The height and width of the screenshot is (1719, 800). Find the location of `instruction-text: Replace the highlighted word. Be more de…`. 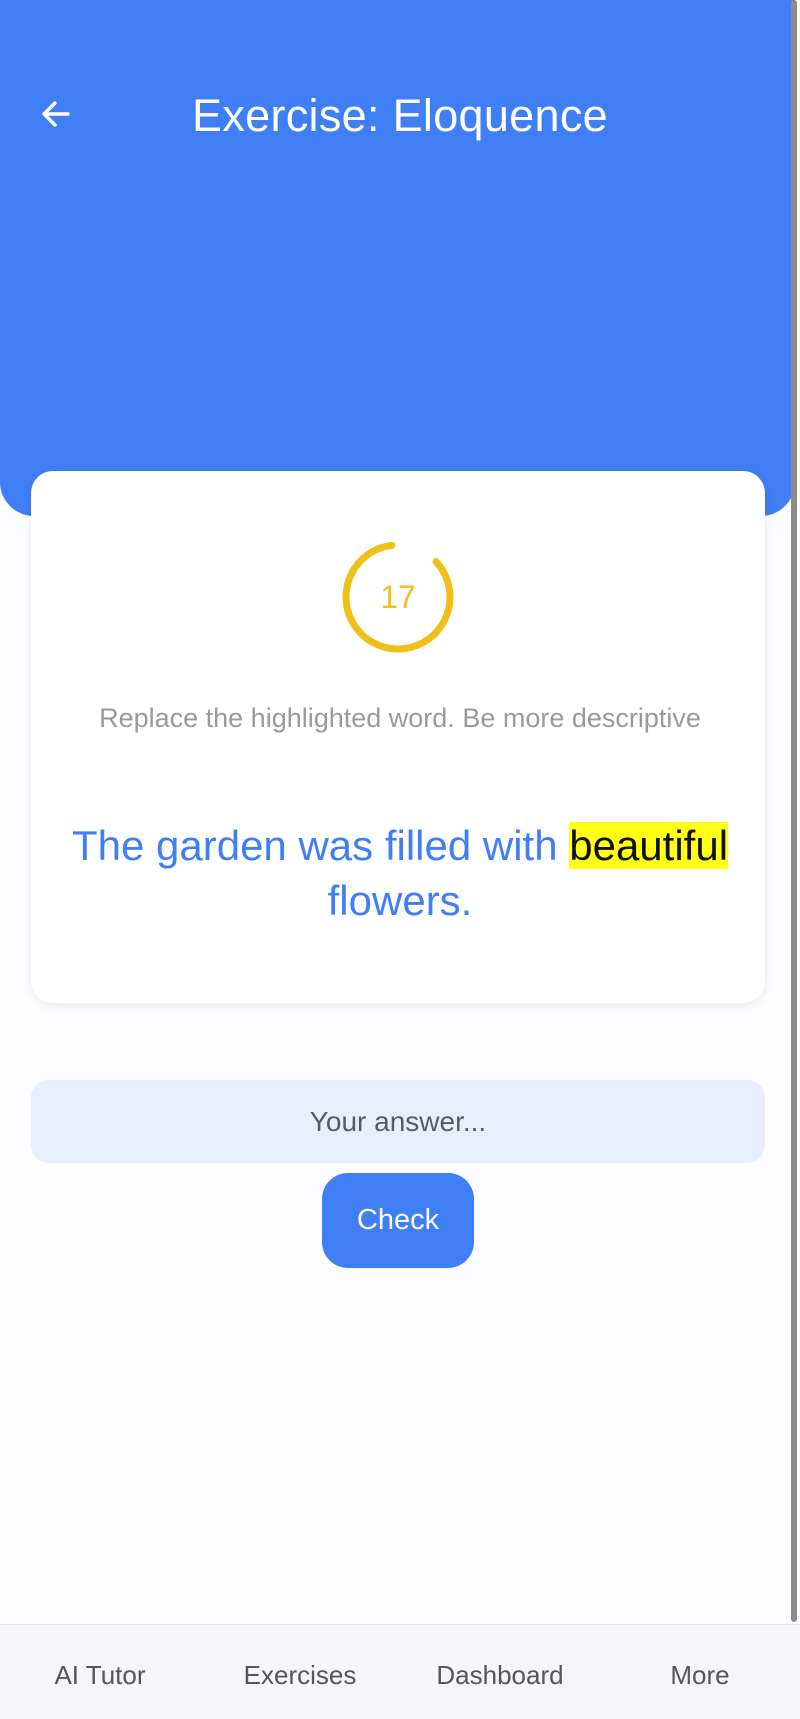

instruction-text: Replace the highlighted word. Be more de… is located at coordinates (400, 718).